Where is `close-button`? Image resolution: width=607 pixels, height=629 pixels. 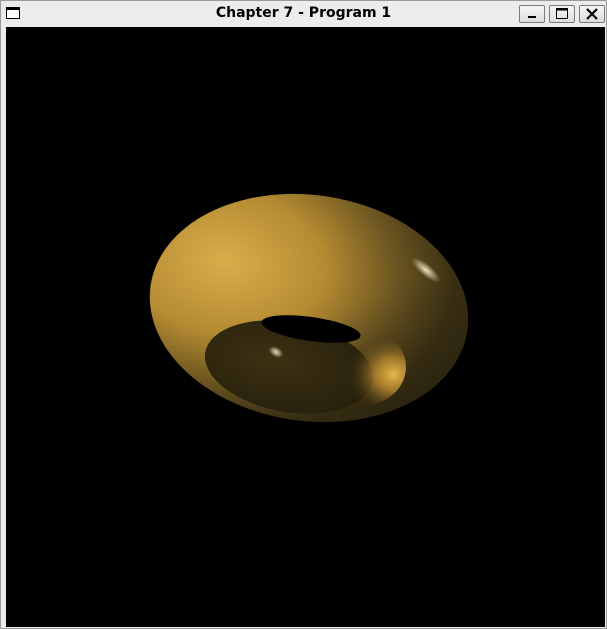 close-button is located at coordinates (592, 14).